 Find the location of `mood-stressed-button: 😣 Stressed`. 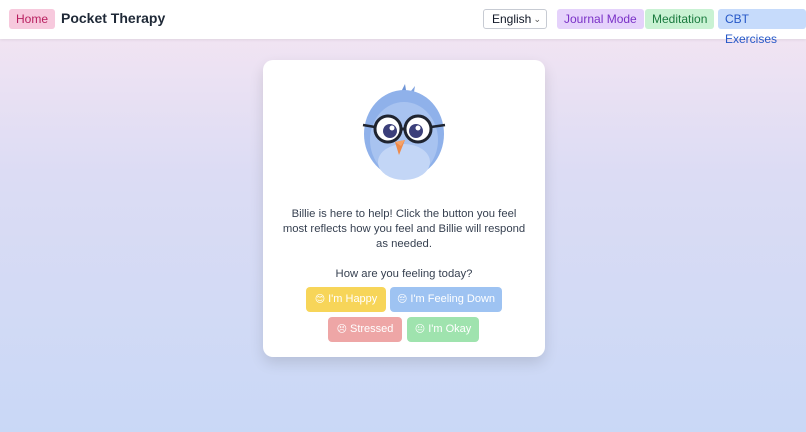

mood-stressed-button: 😣 Stressed is located at coordinates (365, 329).